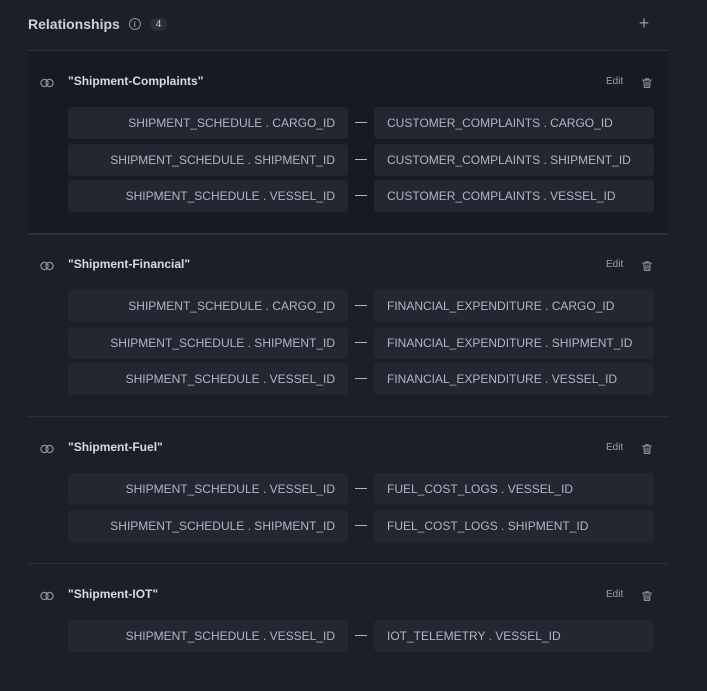 The image size is (707, 691). What do you see at coordinates (348, 24) in the screenshot?
I see `relationships-header: Relationships i 4 +` at bounding box center [348, 24].